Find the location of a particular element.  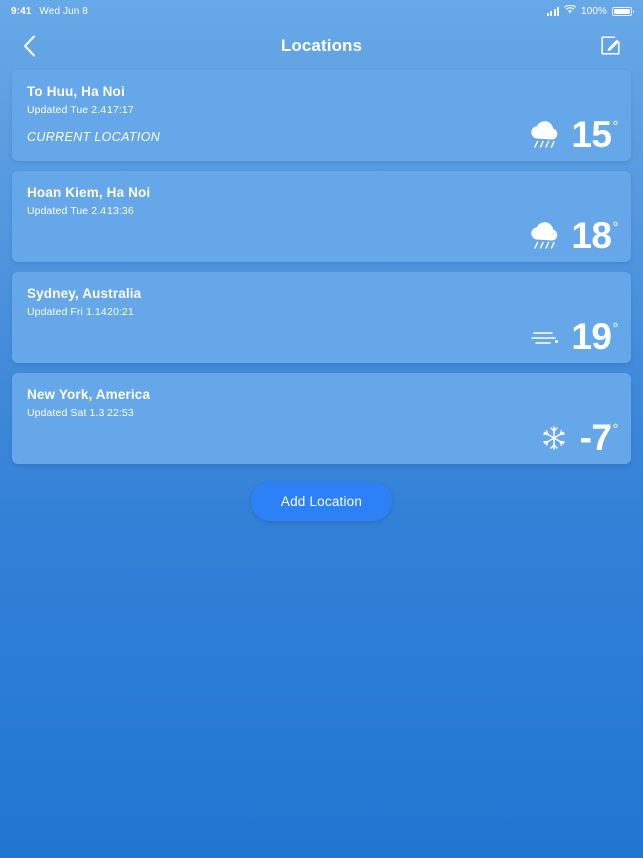

location-temperature: 15 ° is located at coordinates (595, 135).